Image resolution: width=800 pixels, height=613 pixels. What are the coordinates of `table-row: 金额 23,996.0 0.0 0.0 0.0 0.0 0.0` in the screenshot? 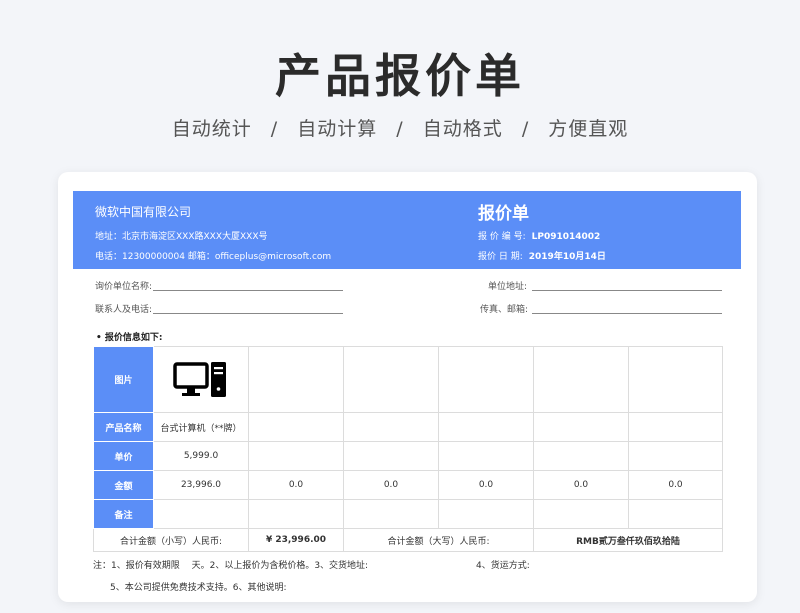 It's located at (408, 485).